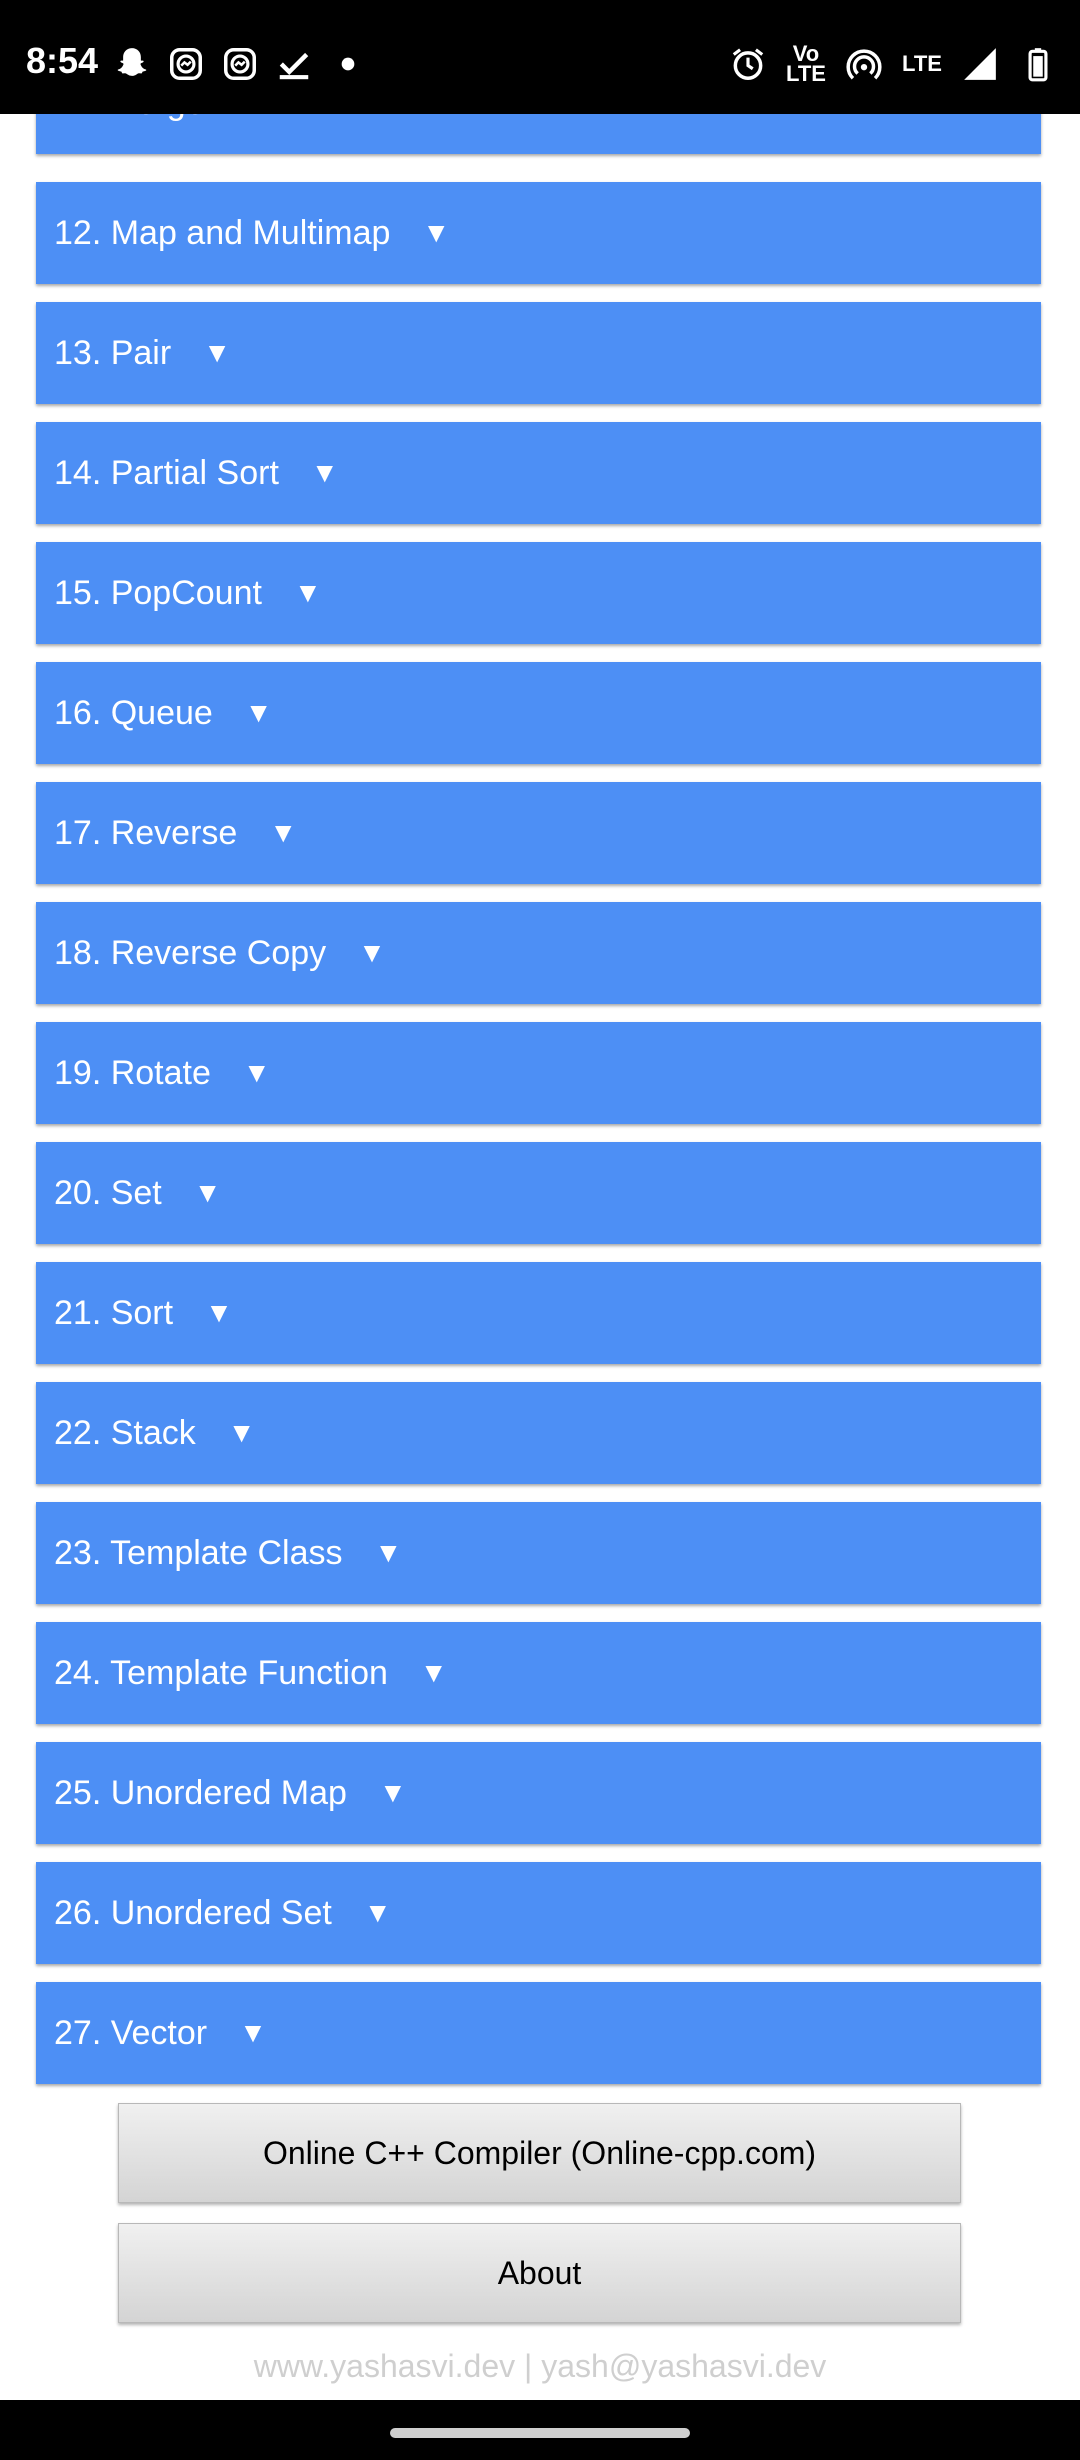 The width and height of the screenshot is (1080, 2460). Describe the element at coordinates (538, 134) in the screenshot. I see `accordion-item-merge: 11. Merge ▼` at that location.